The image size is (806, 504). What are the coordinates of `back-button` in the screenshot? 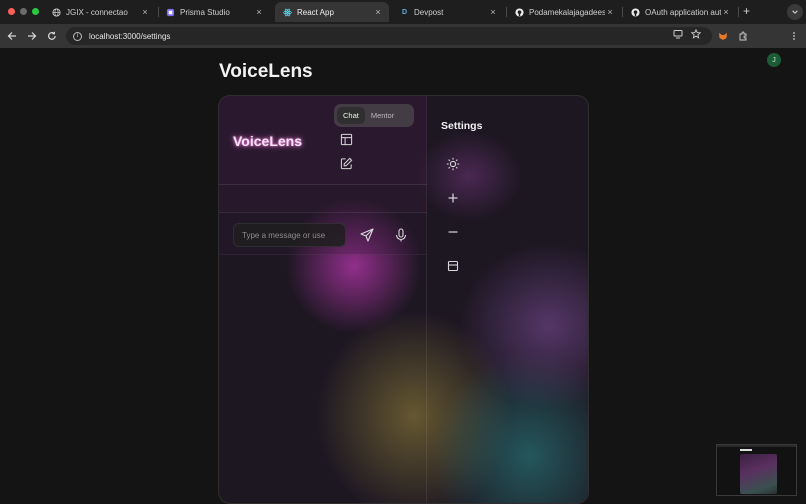 It's located at (12, 36).